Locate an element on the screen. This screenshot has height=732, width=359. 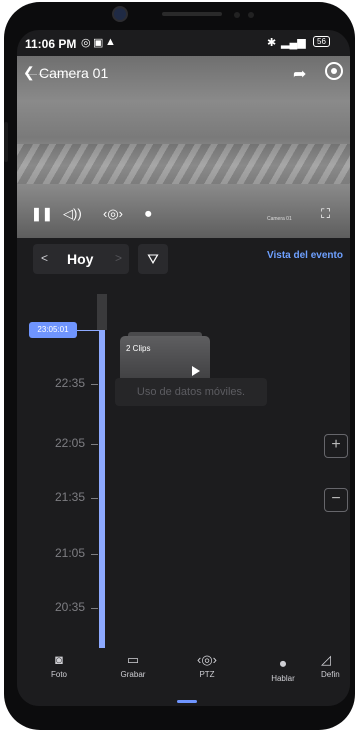
definition-button: ◿ Defin is located at coordinates (335, 665).